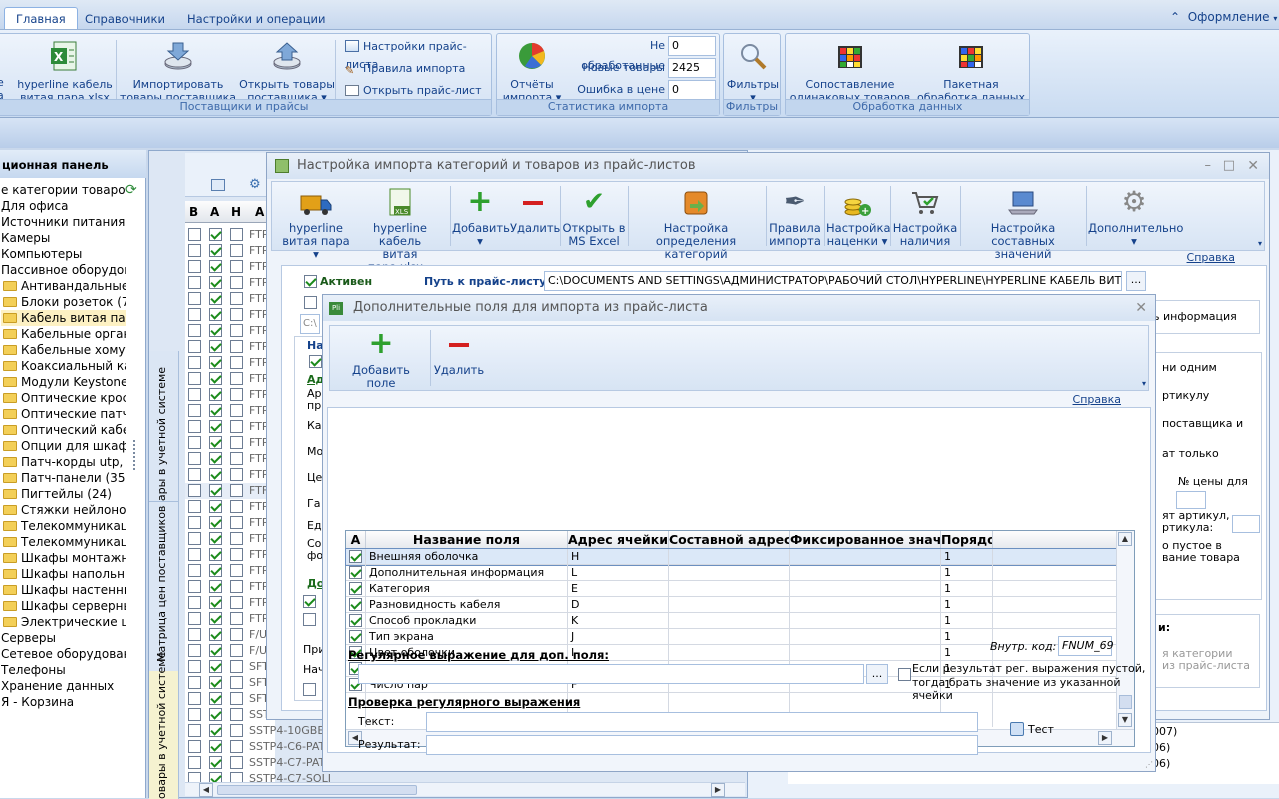  I want to click on hyperline-xlsx-button: X hyperline кабель витая пара.xlsx, so click(65, 72).